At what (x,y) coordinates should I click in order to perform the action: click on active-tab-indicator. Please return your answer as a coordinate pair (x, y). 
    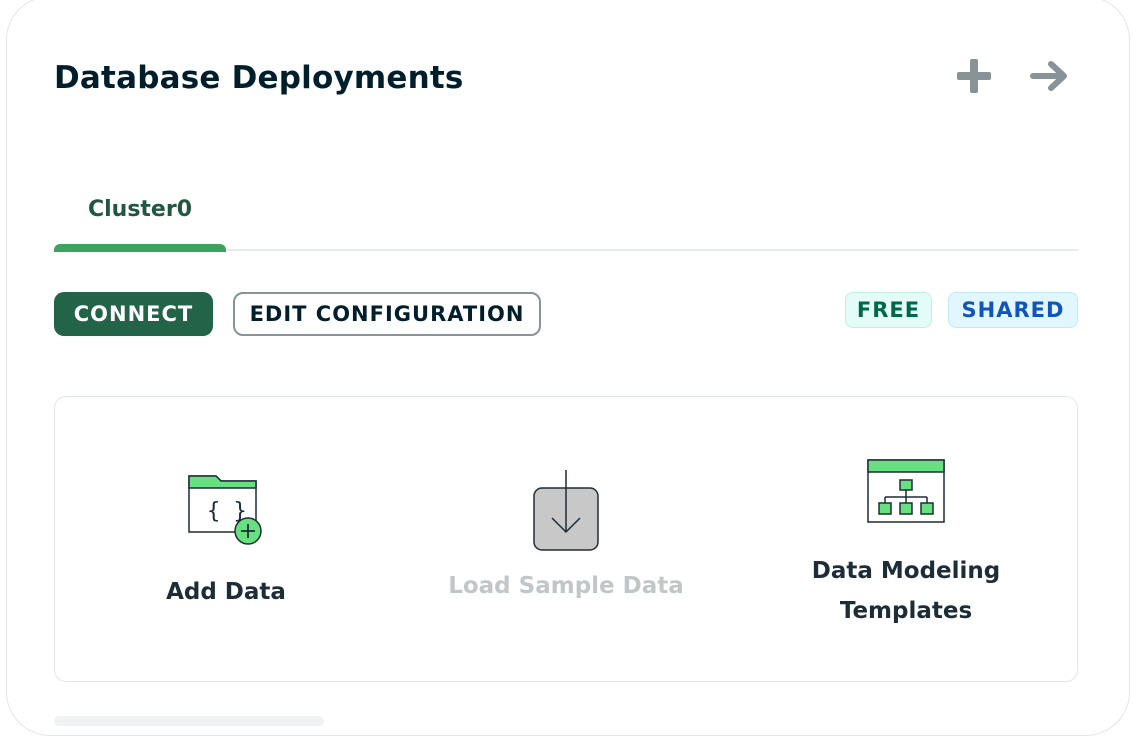
    Looking at the image, I should click on (140, 248).